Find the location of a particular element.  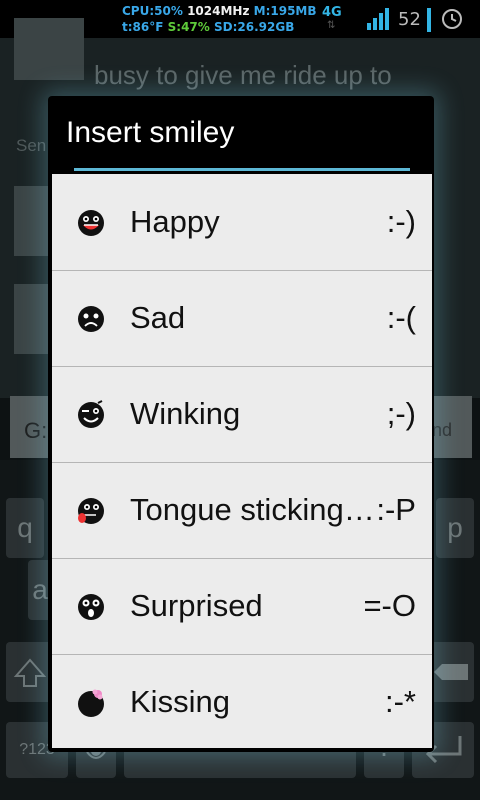

memory-usage: M:195MB is located at coordinates (285, 11).